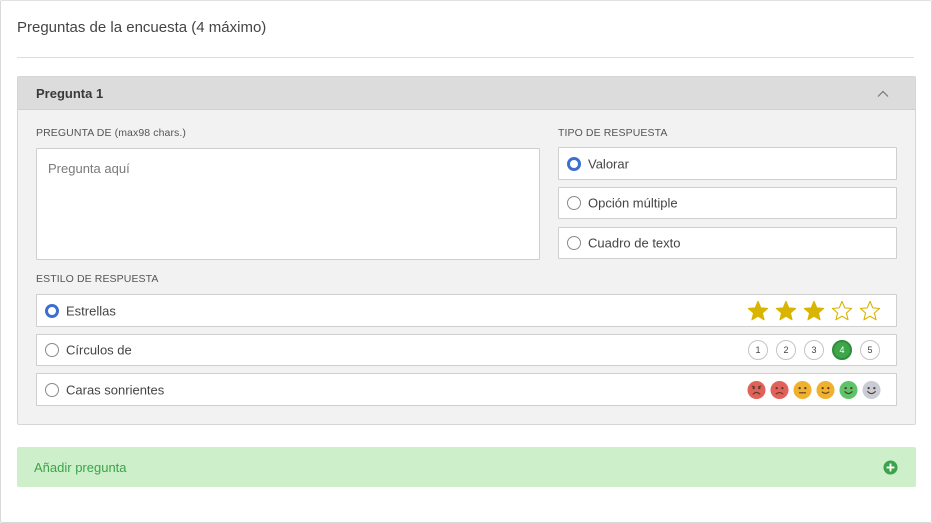  Describe the element at coordinates (871, 389) in the screenshot. I see `very-happy-face-icon` at that location.